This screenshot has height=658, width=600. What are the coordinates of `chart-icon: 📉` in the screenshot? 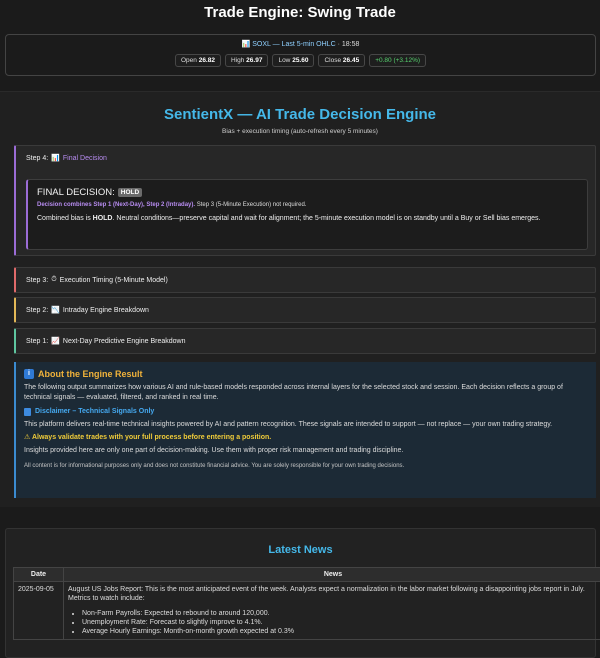 It's located at (55, 310).